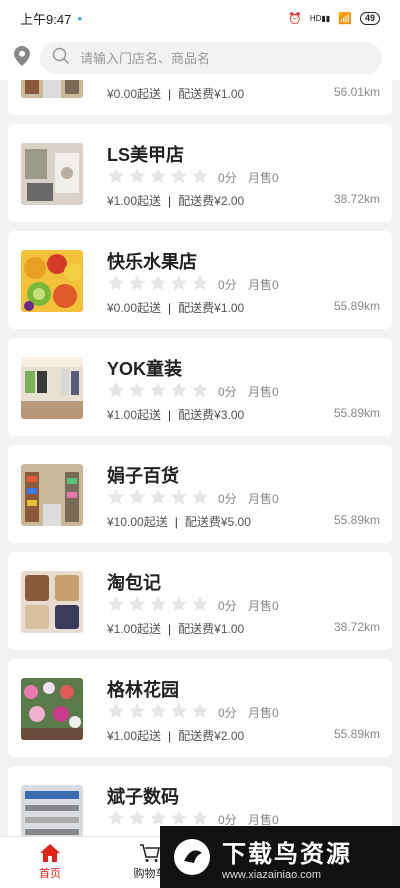 The height and width of the screenshot is (888, 400). What do you see at coordinates (143, 797) in the screenshot?
I see `shop-name: 斌子数码` at bounding box center [143, 797].